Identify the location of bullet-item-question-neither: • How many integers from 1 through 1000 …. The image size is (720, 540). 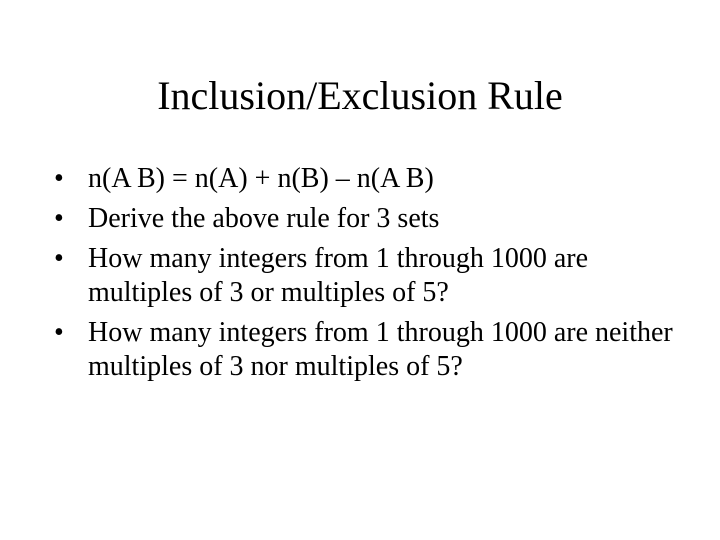
(374, 350).